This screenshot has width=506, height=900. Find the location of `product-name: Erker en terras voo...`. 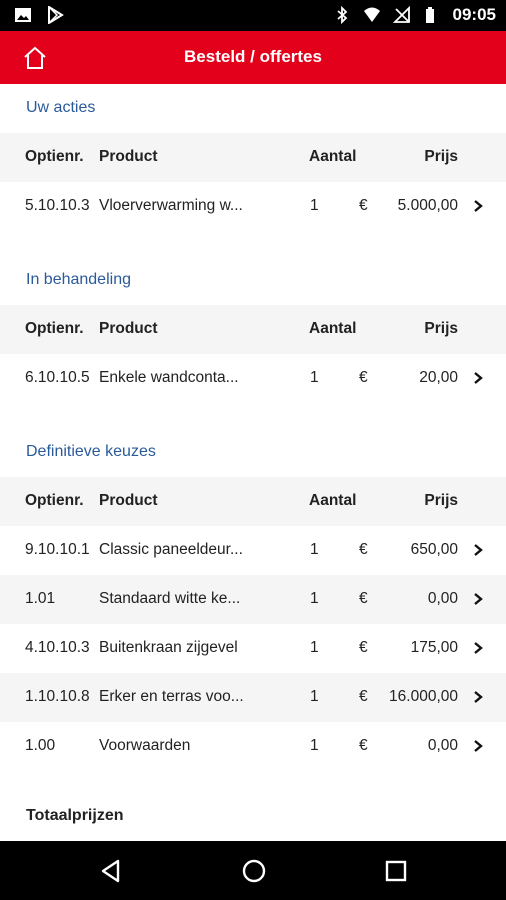

product-name: Erker en terras voo... is located at coordinates (171, 696).